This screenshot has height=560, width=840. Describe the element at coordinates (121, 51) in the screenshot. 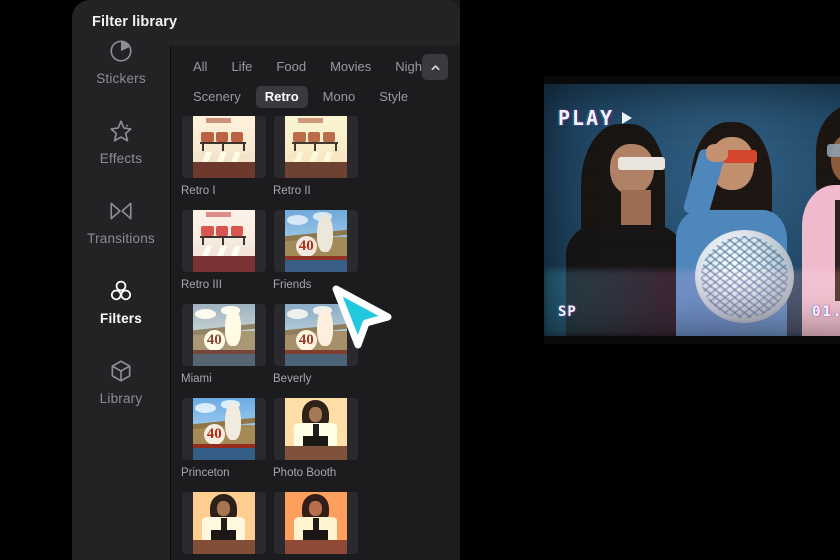

I see `sticker-icon` at that location.